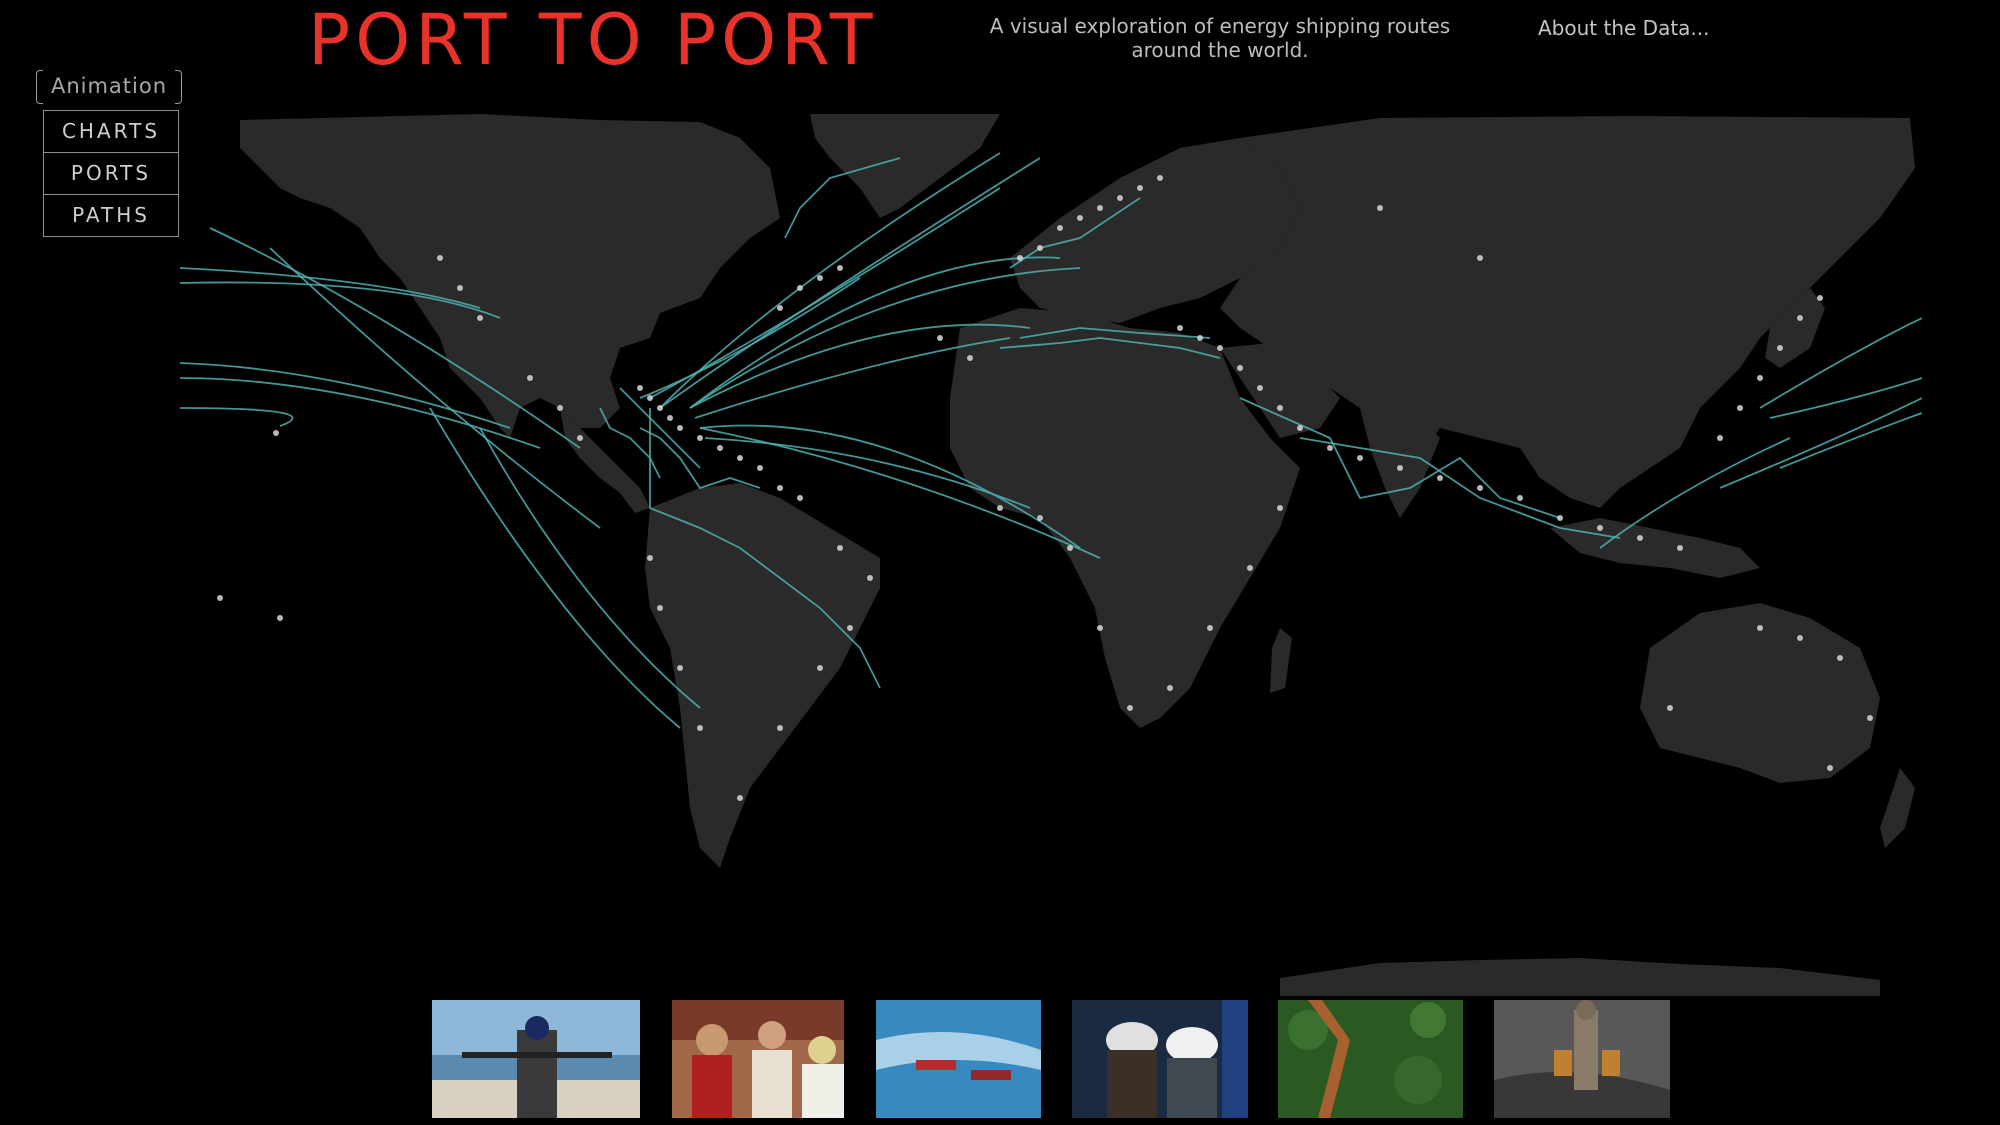 The width and height of the screenshot is (2000, 1125). What do you see at coordinates (905, 166) in the screenshot?
I see `land-greenland` at bounding box center [905, 166].